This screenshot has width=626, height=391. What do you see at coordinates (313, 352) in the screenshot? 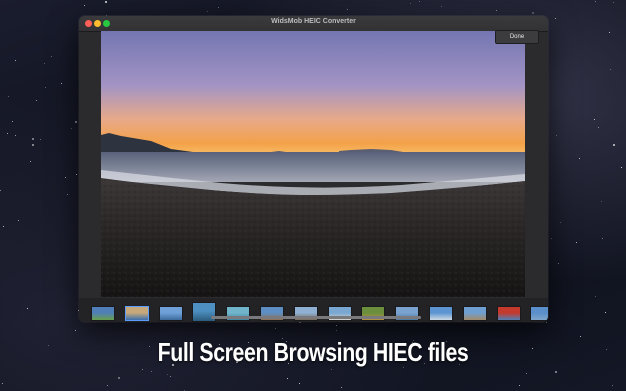
I see `promo-caption: Full Screen Browsing HIEC files` at bounding box center [313, 352].